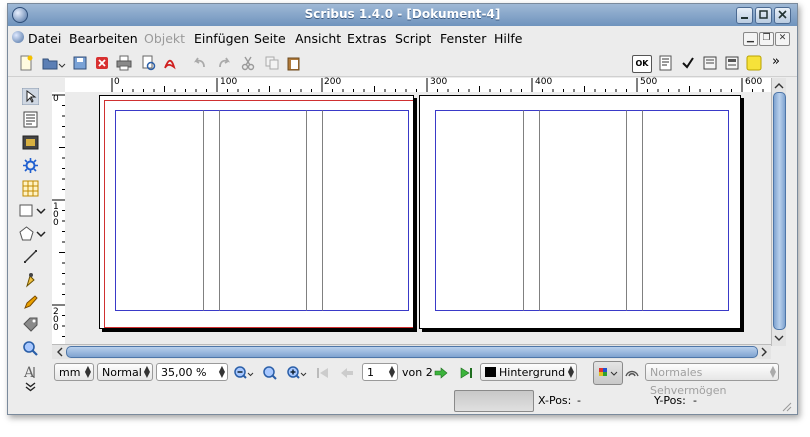  Describe the element at coordinates (608, 373) in the screenshot. I see `preview-mode-button` at that location.